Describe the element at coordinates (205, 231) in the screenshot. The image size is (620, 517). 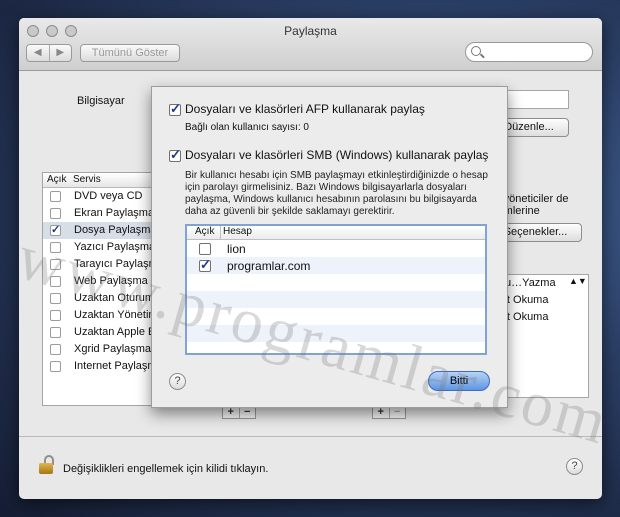
I see `accounts-header-on: Açık` at that location.